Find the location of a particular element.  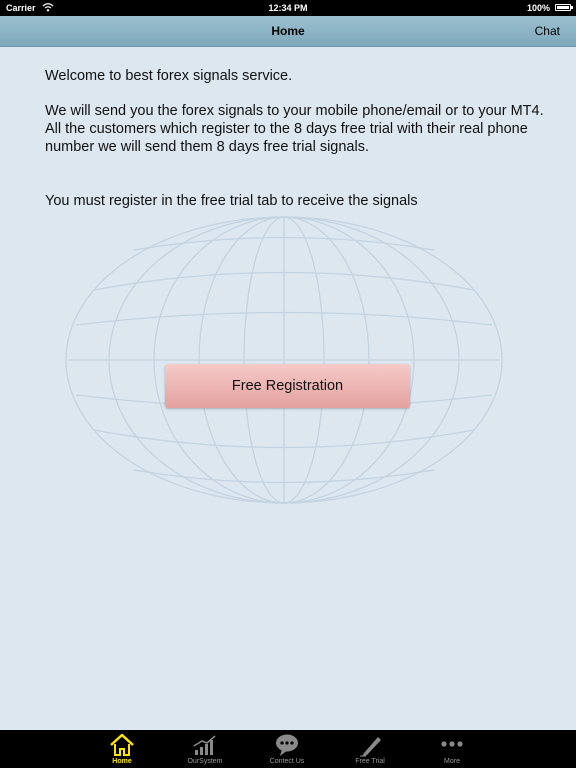

tab-more: More is located at coordinates (452, 749).